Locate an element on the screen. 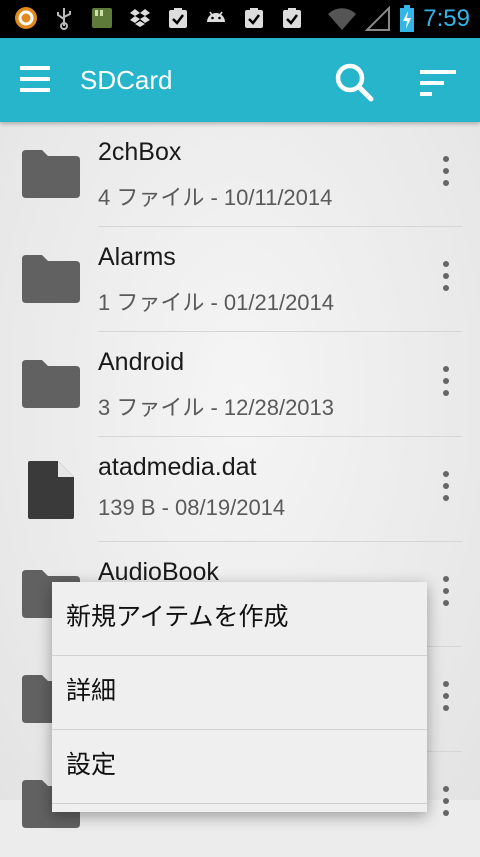  signal-icon is located at coordinates (378, 18).